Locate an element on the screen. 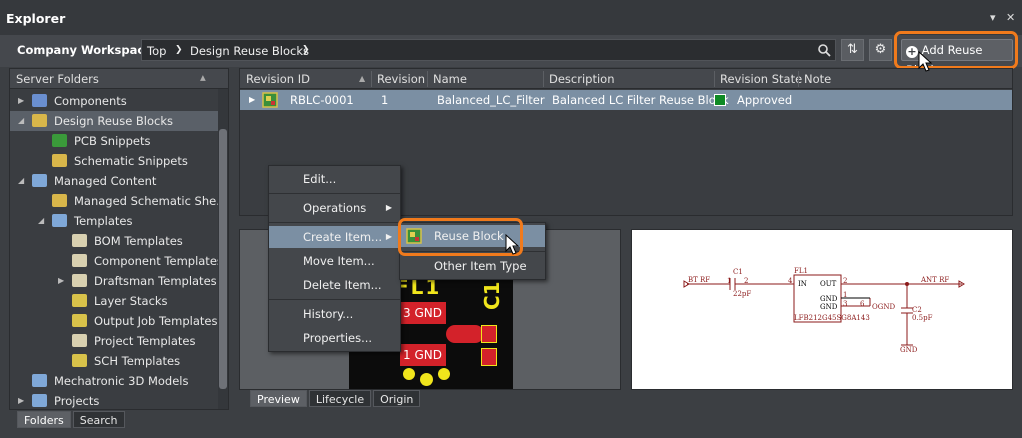 The height and width of the screenshot is (438, 1022). server-folders-header: Server Folders ▴ is located at coordinates (119, 79).